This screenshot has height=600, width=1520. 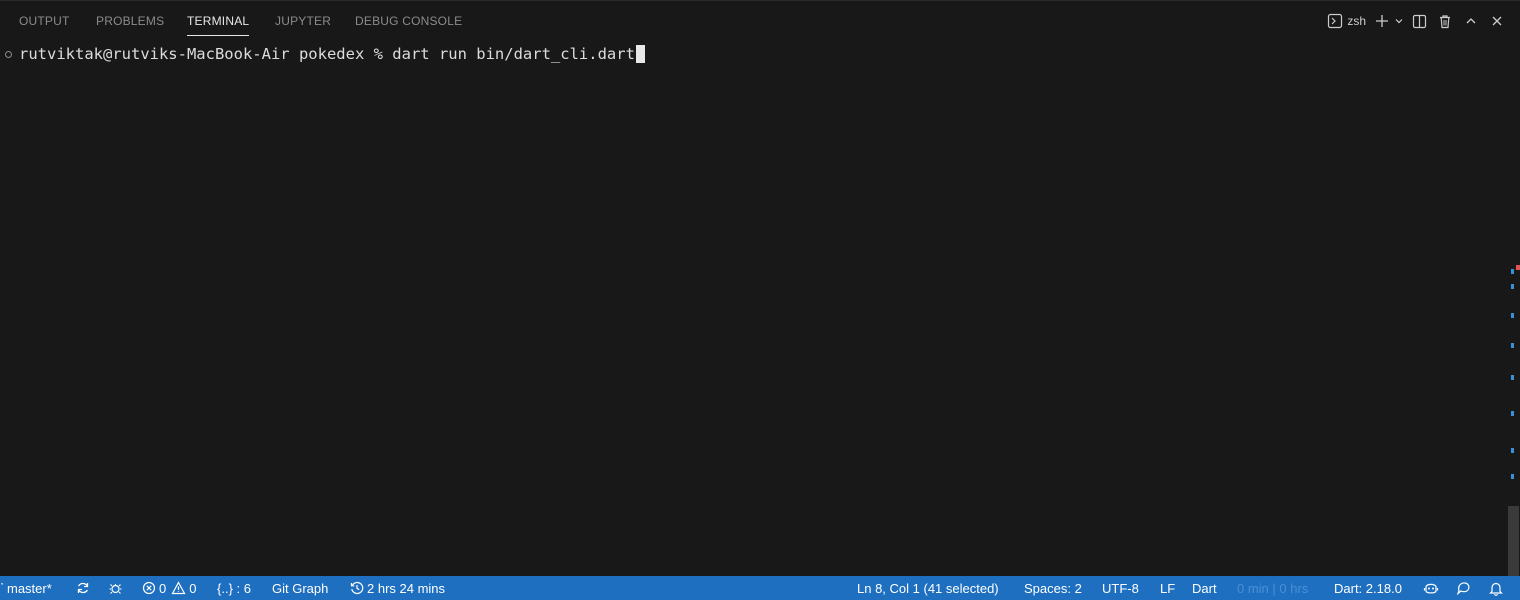 I want to click on split-terminal-button, so click(x=1419, y=21).